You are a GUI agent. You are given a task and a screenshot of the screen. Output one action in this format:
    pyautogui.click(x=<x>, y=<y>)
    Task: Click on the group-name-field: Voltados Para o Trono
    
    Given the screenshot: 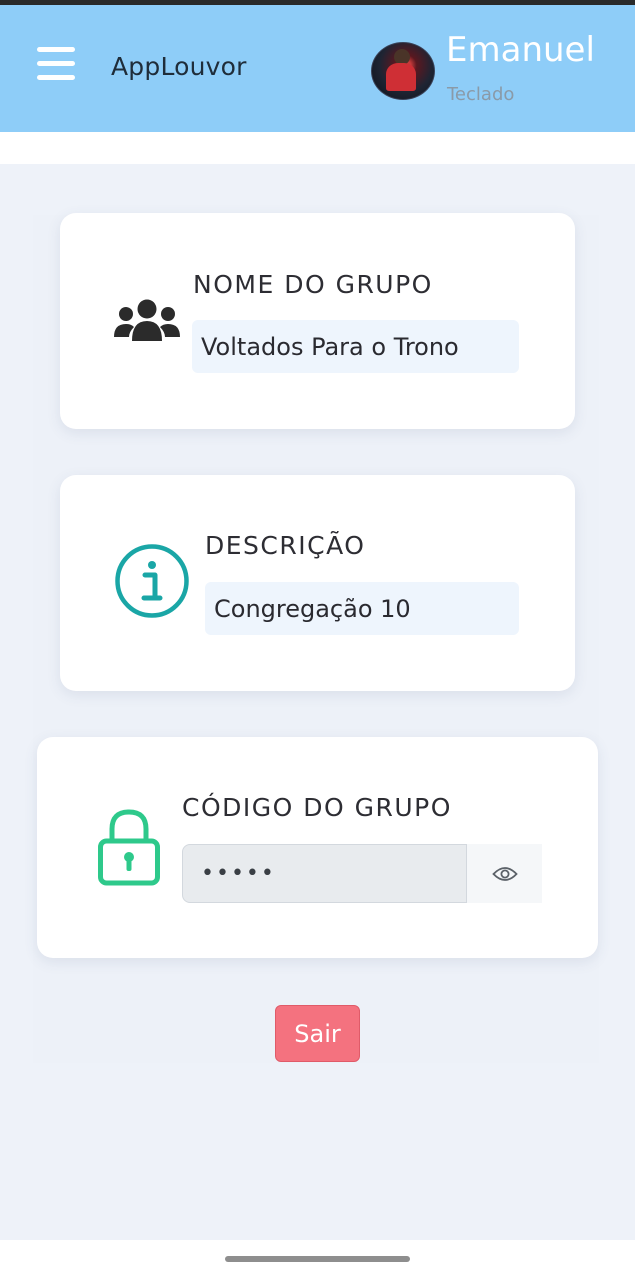 What is the action you would take?
    pyautogui.click(x=355, y=346)
    